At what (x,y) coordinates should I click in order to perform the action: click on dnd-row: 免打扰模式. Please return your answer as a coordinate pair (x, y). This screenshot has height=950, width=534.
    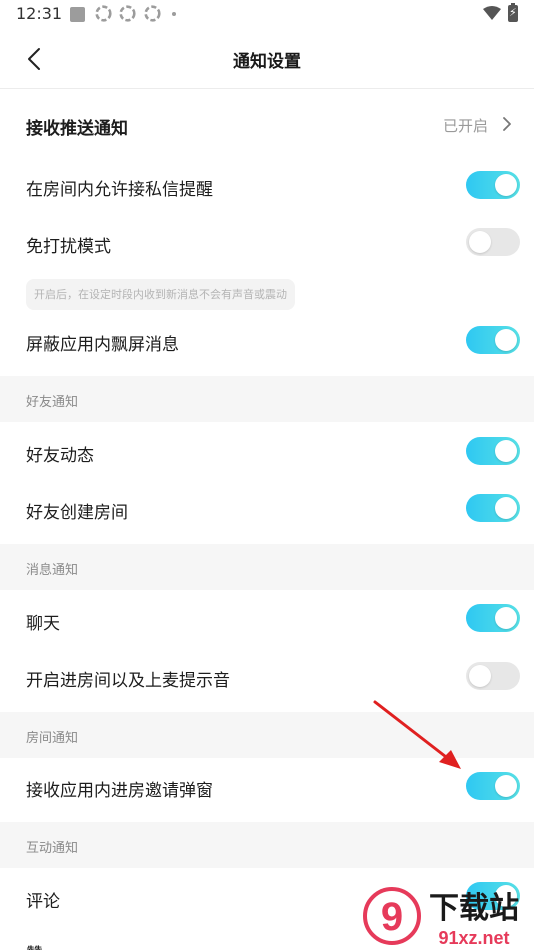
    Looking at the image, I should click on (267, 243).